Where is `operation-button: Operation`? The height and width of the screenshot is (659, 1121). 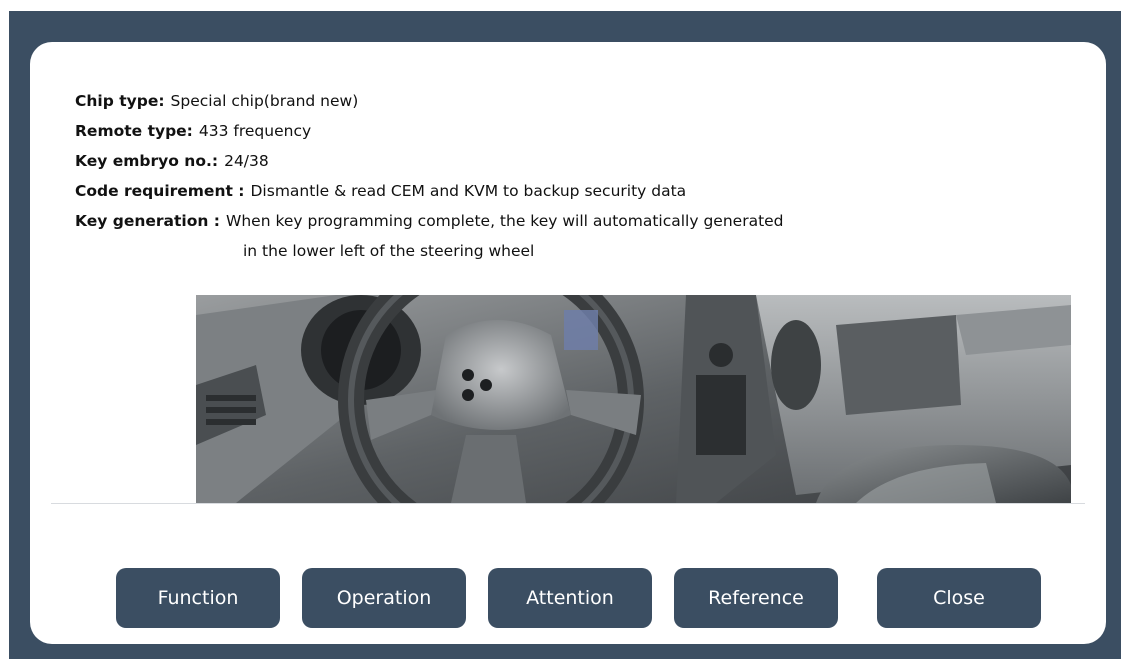 operation-button: Operation is located at coordinates (384, 598).